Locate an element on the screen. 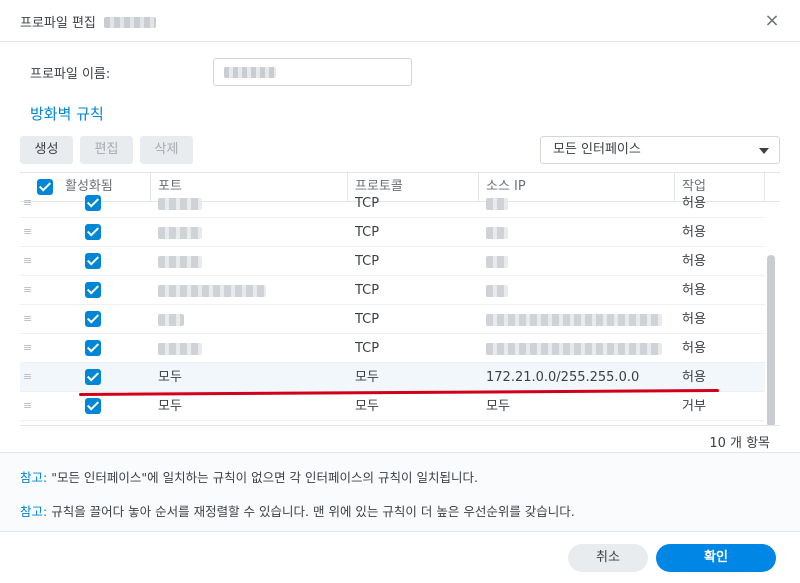  row-source-ip: 모두 is located at coordinates (498, 406).